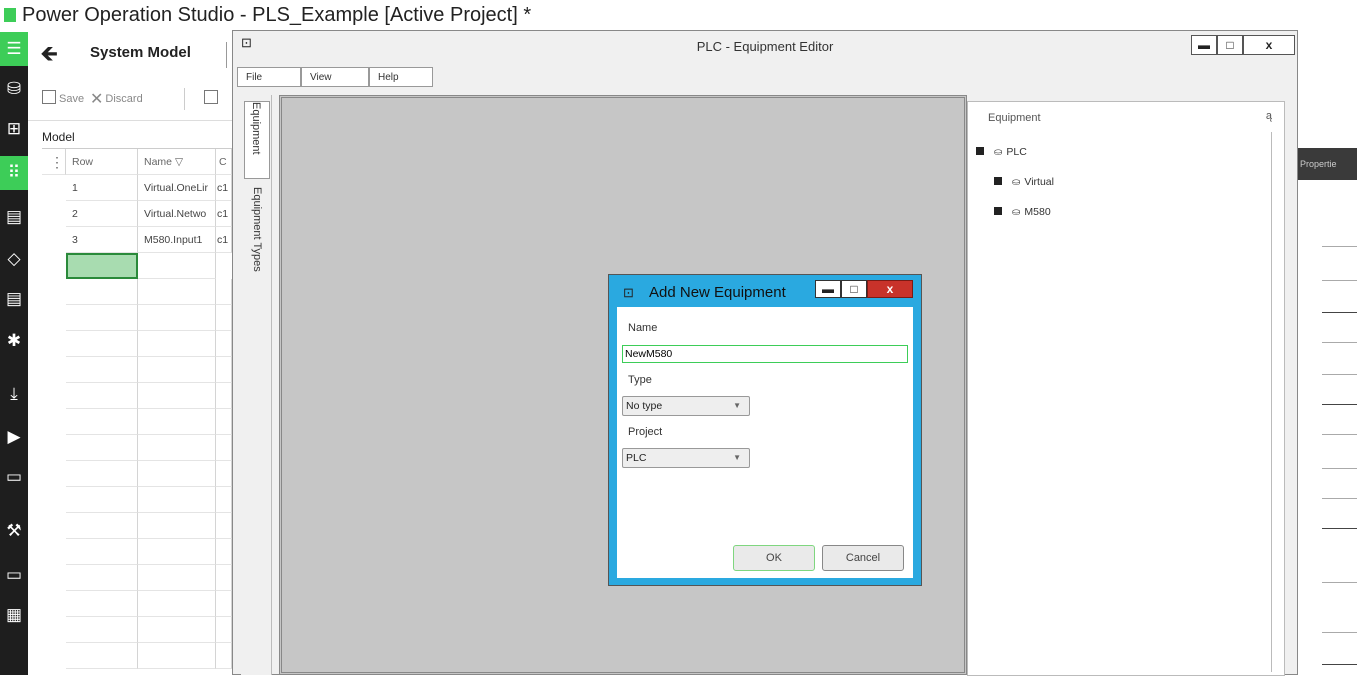 This screenshot has height=676, width=1357. Describe the element at coordinates (102, 162) in the screenshot. I see `col-row-header: Row` at that location.